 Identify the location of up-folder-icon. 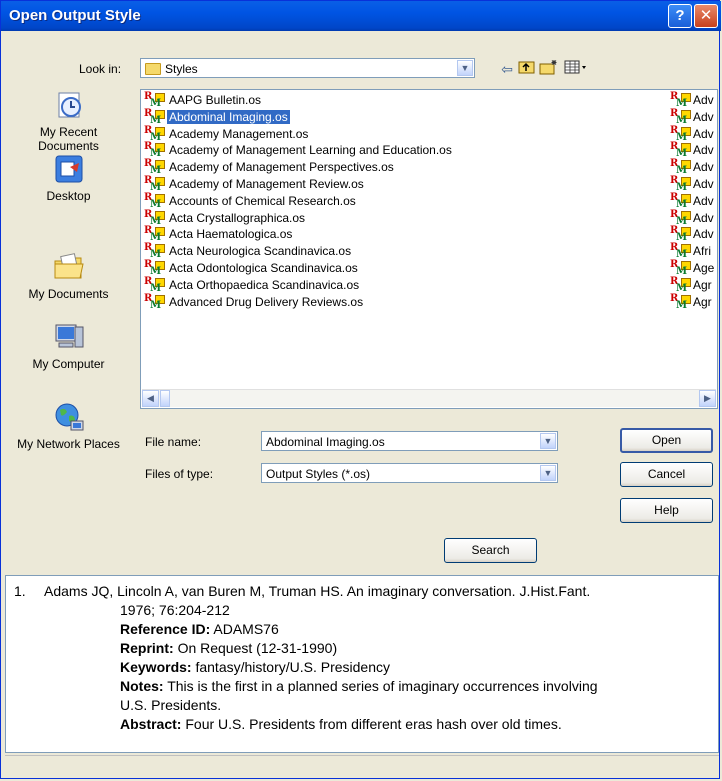
(527, 69).